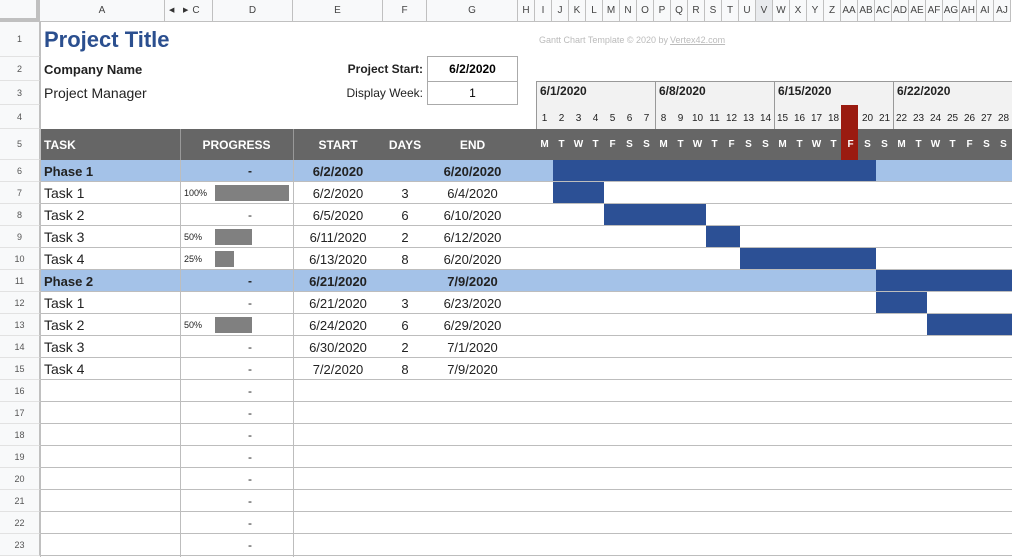  What do you see at coordinates (338, 369) in the screenshot?
I see `start-date: 7/2/2020` at bounding box center [338, 369].